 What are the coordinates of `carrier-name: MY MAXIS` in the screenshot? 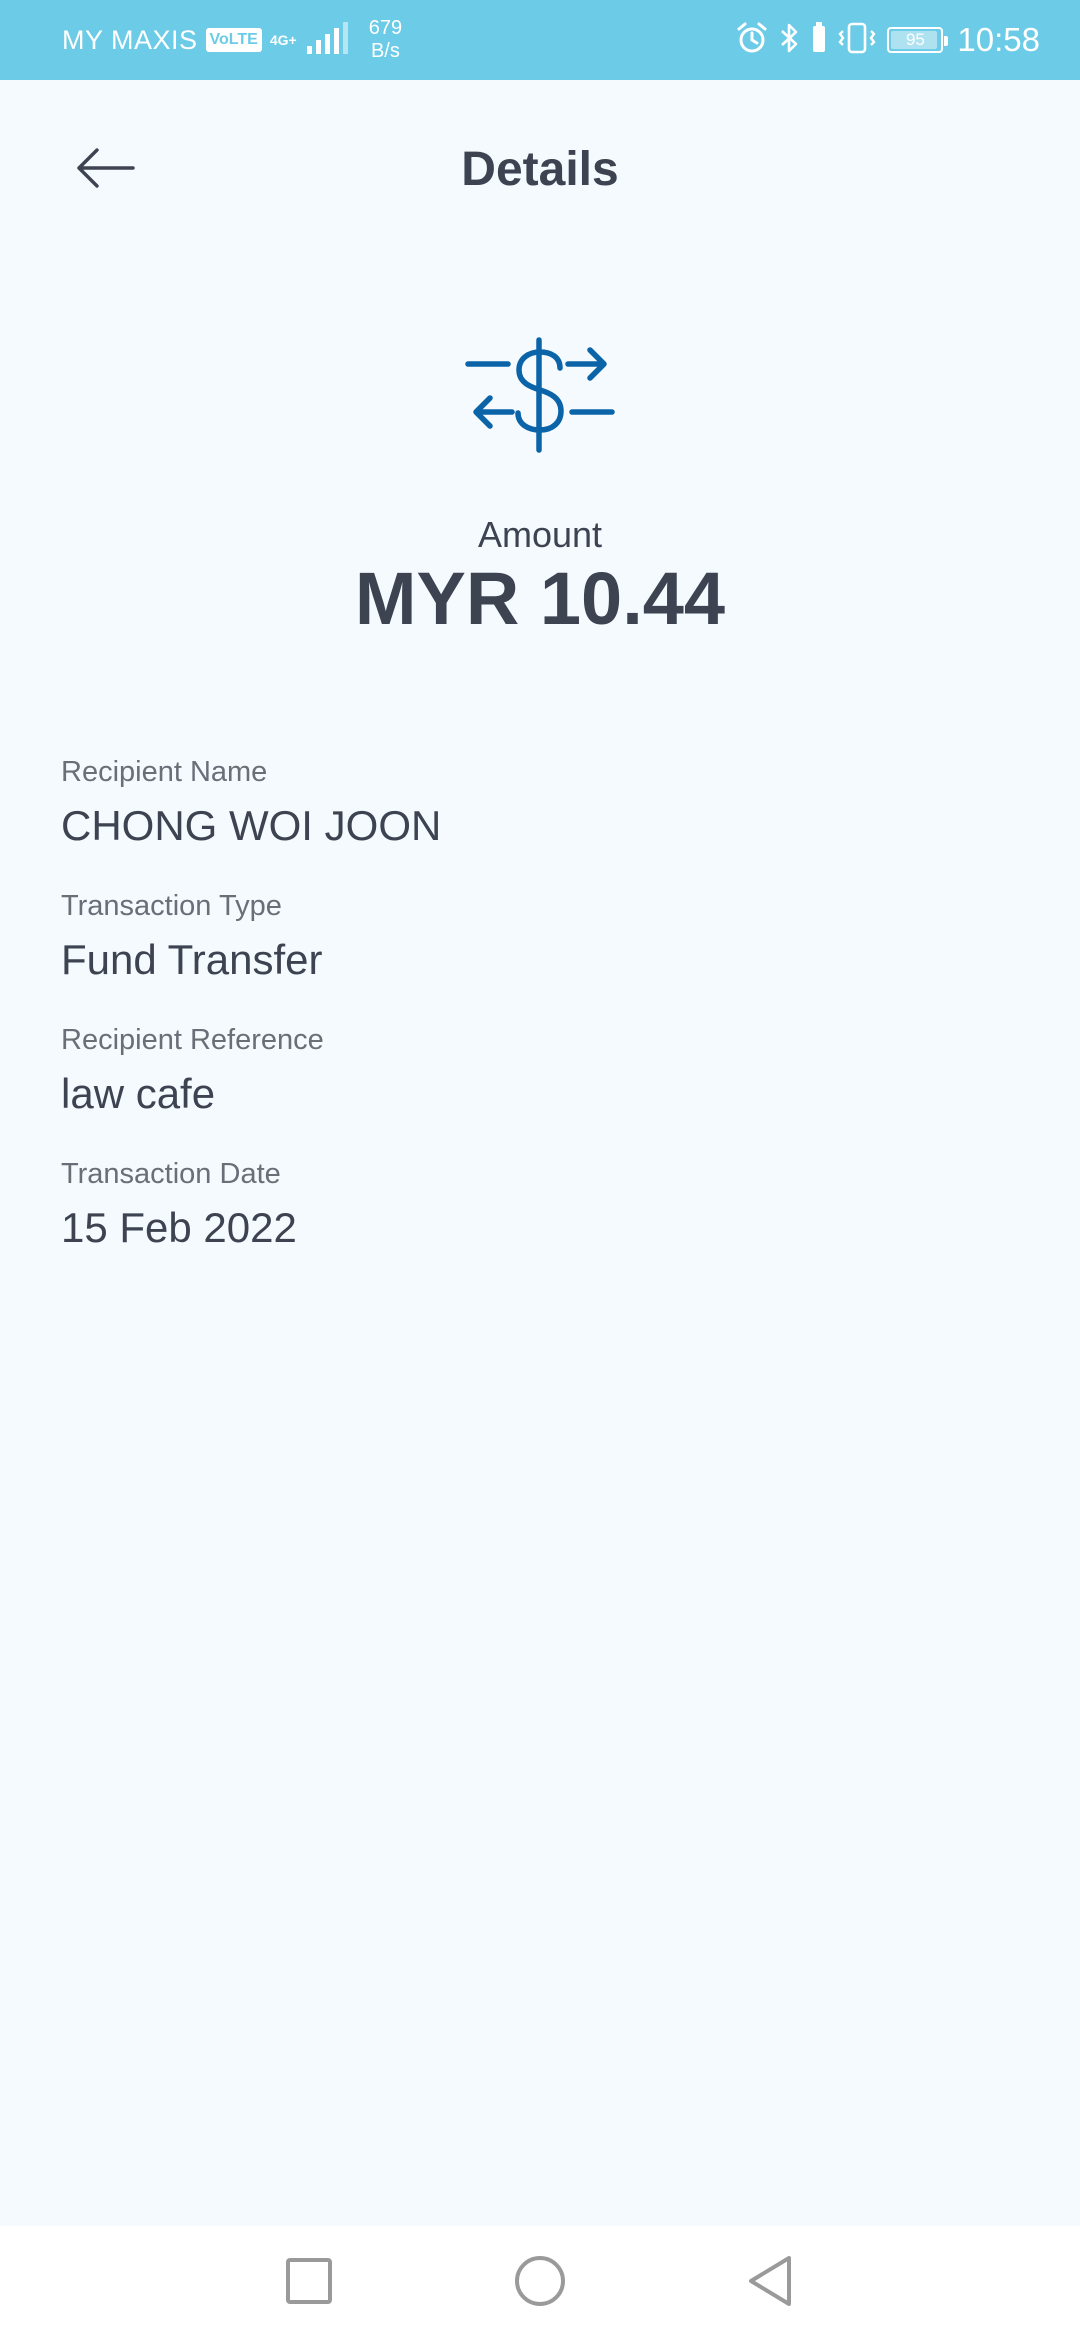 It's located at (130, 39).